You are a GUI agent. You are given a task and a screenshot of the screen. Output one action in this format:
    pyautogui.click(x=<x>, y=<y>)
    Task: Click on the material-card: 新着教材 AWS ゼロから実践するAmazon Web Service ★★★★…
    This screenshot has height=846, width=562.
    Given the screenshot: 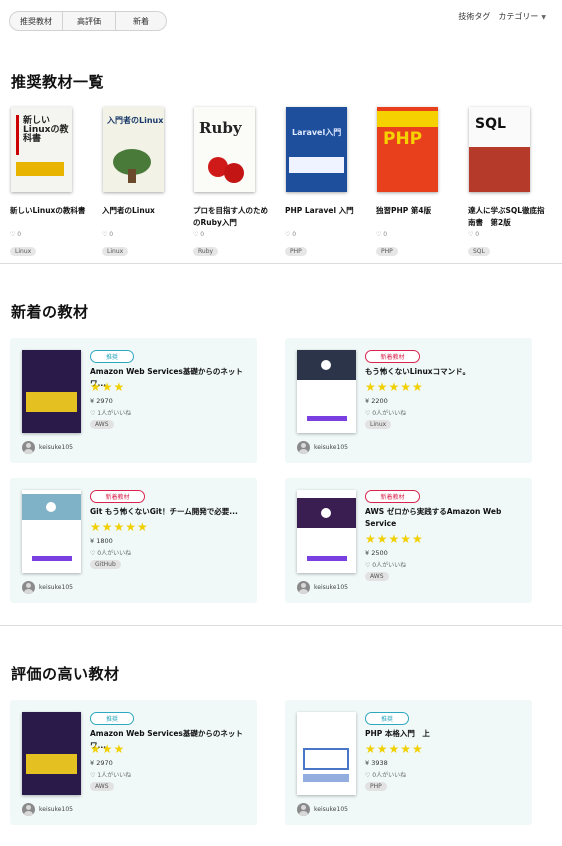 What is the action you would take?
    pyautogui.click(x=408, y=540)
    